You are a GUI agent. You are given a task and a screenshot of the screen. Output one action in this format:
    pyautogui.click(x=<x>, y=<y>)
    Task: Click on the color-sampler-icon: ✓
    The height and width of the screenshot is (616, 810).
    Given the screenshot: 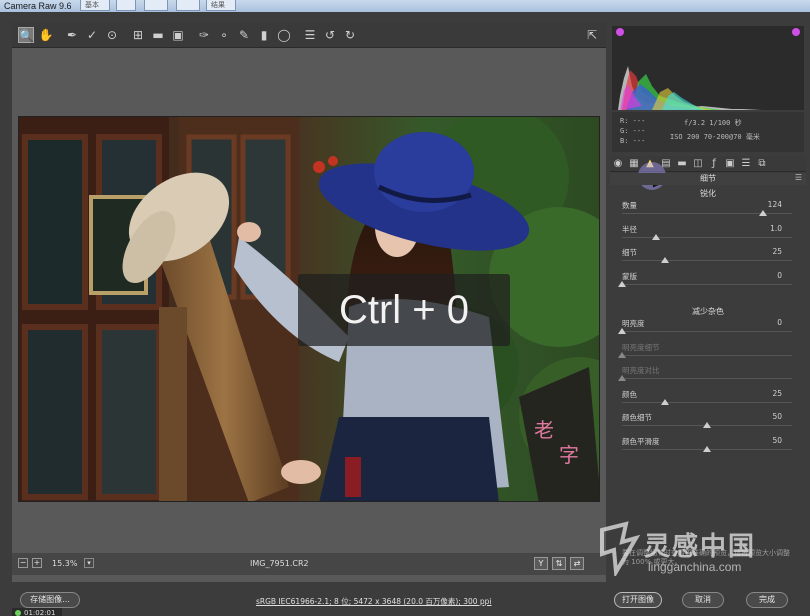 What is the action you would take?
    pyautogui.click(x=92, y=35)
    